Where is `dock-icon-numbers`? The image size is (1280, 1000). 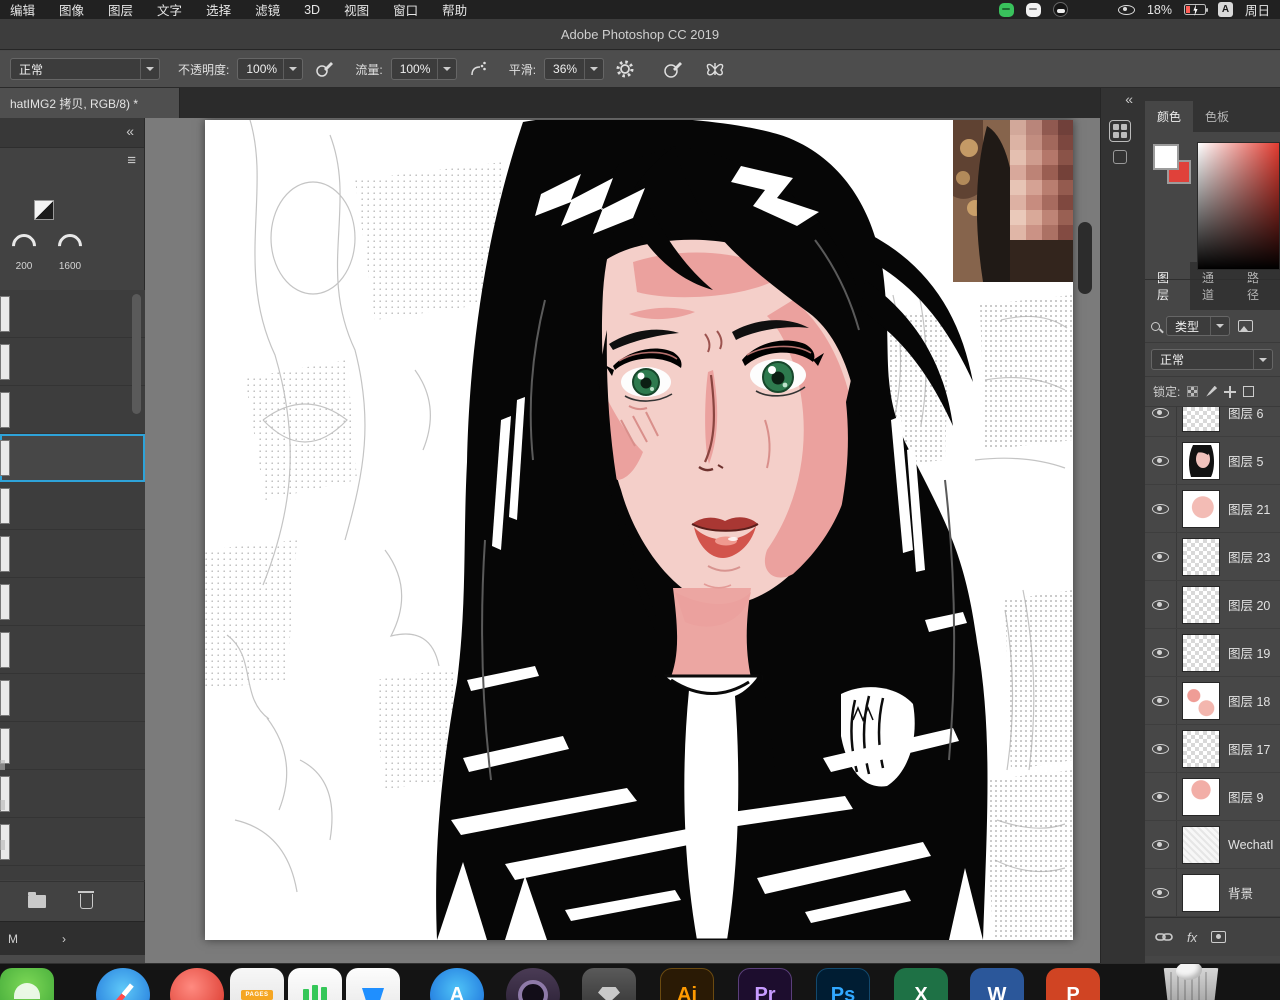
dock-icon-numbers is located at coordinates (315, 984).